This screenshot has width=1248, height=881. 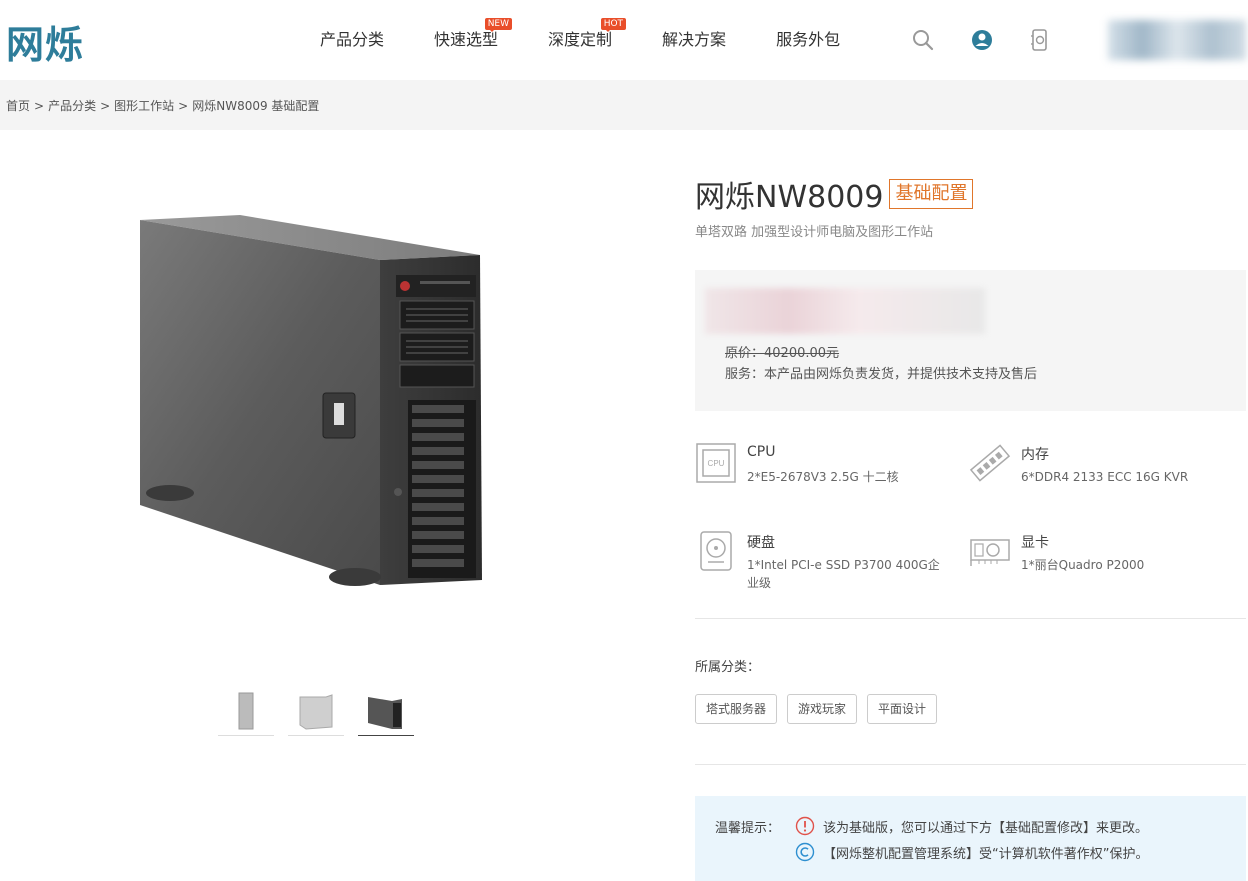 I want to click on spec-cpu: CPU CPU 2*E5-2678V3 2.5G 十二核, so click(x=825, y=472).